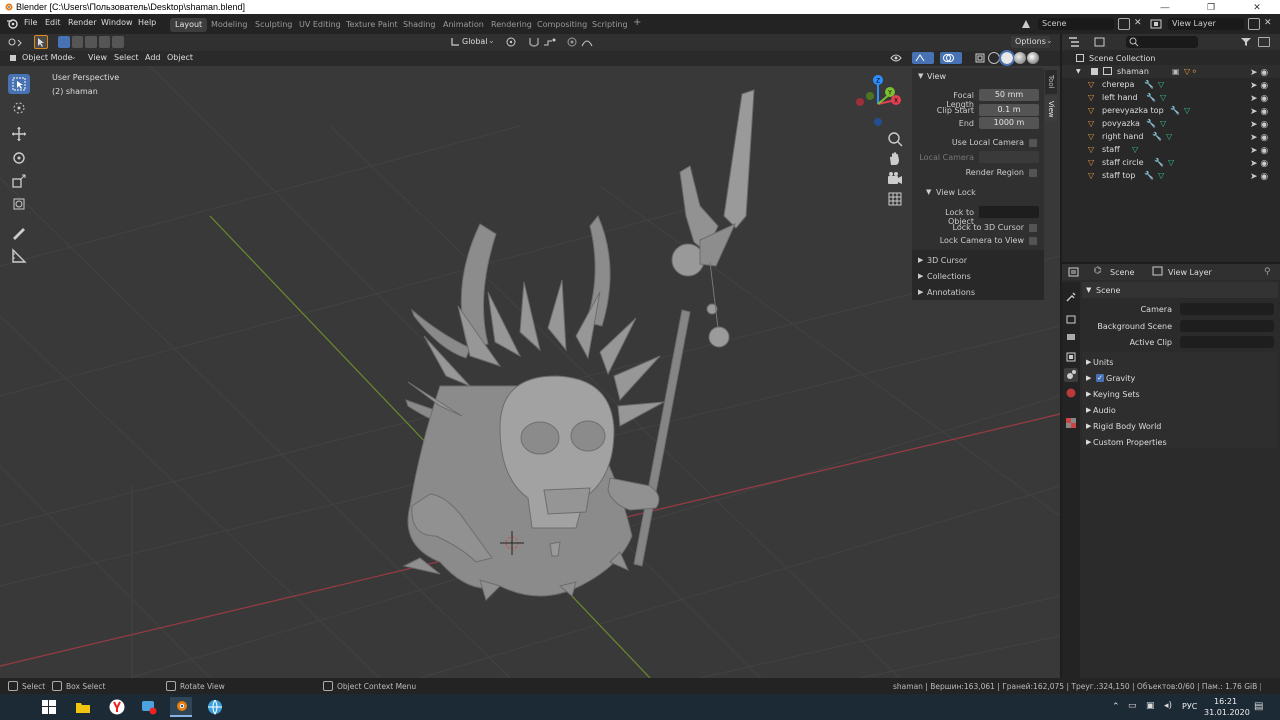 Image resolution: width=1280 pixels, height=720 pixels. I want to click on tab-compositing: Compositing, so click(562, 25).